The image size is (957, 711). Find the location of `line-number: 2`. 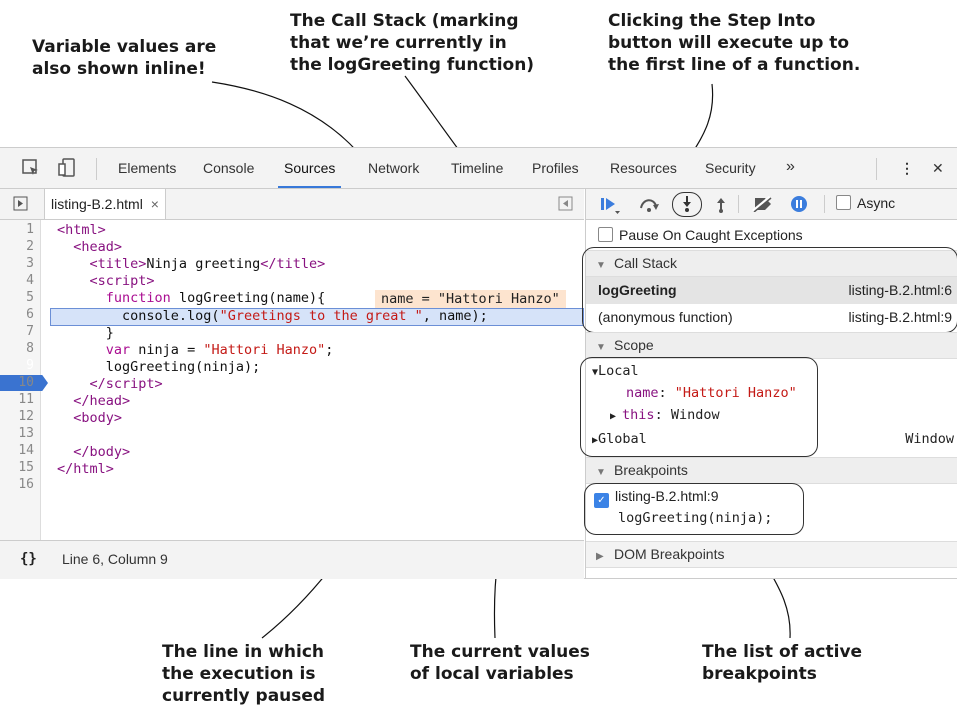

line-number: 2 is located at coordinates (17, 246).